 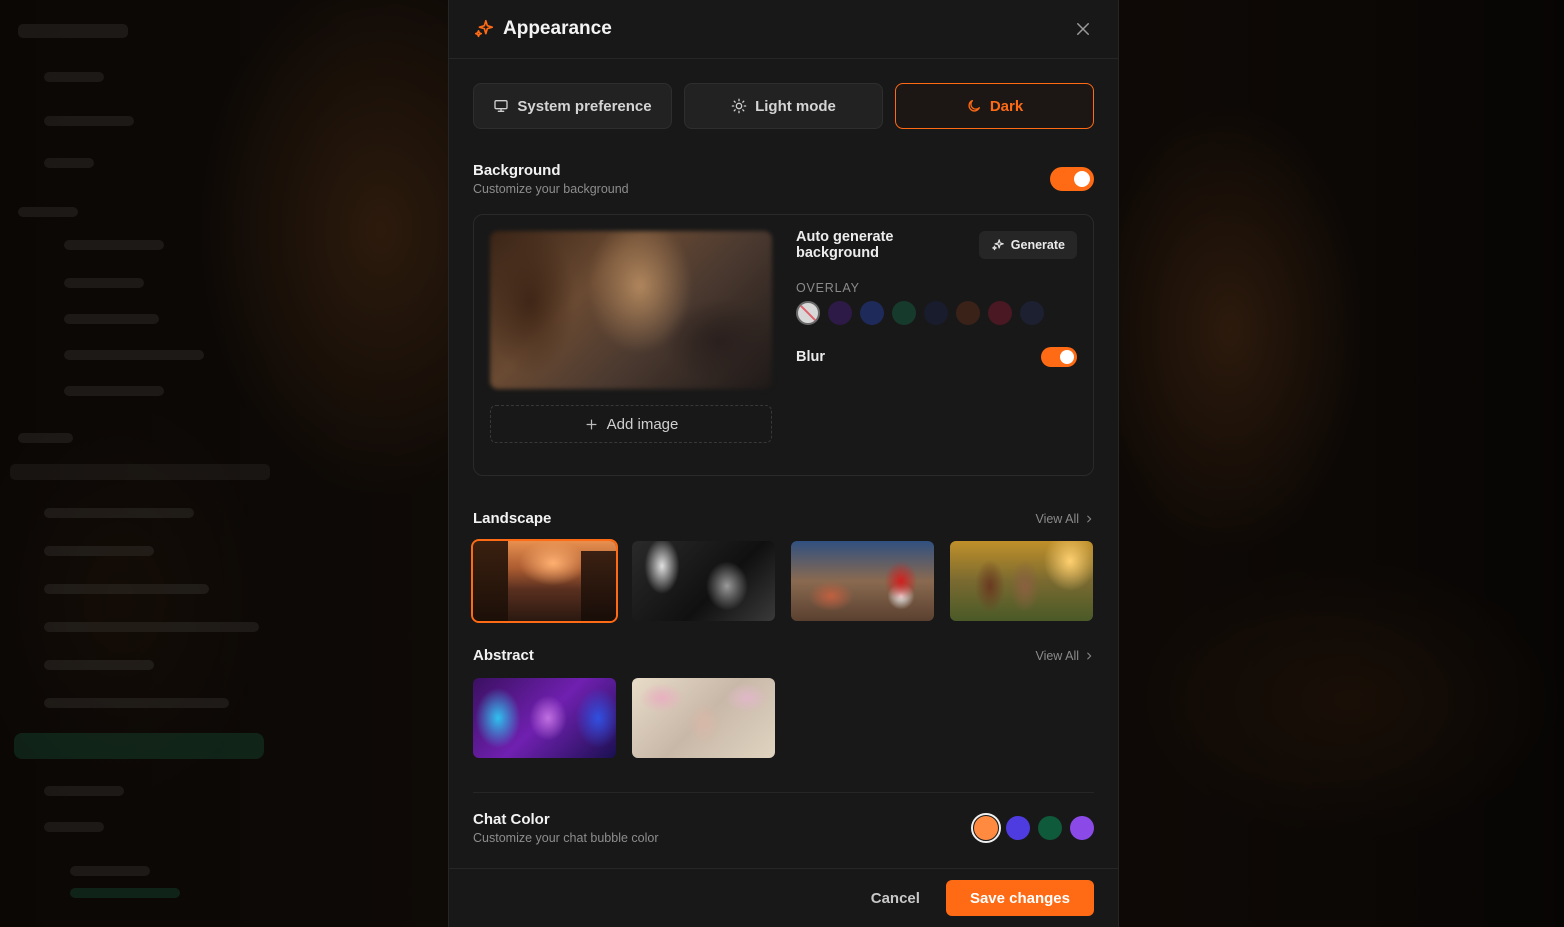 I want to click on system-preference-button: System preference, so click(x=572, y=106).